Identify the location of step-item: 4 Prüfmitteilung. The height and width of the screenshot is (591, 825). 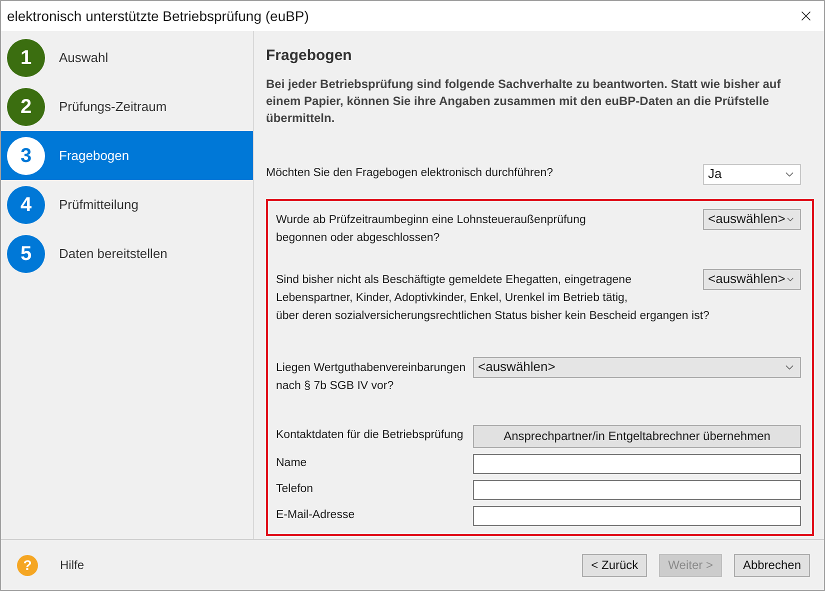
(127, 204).